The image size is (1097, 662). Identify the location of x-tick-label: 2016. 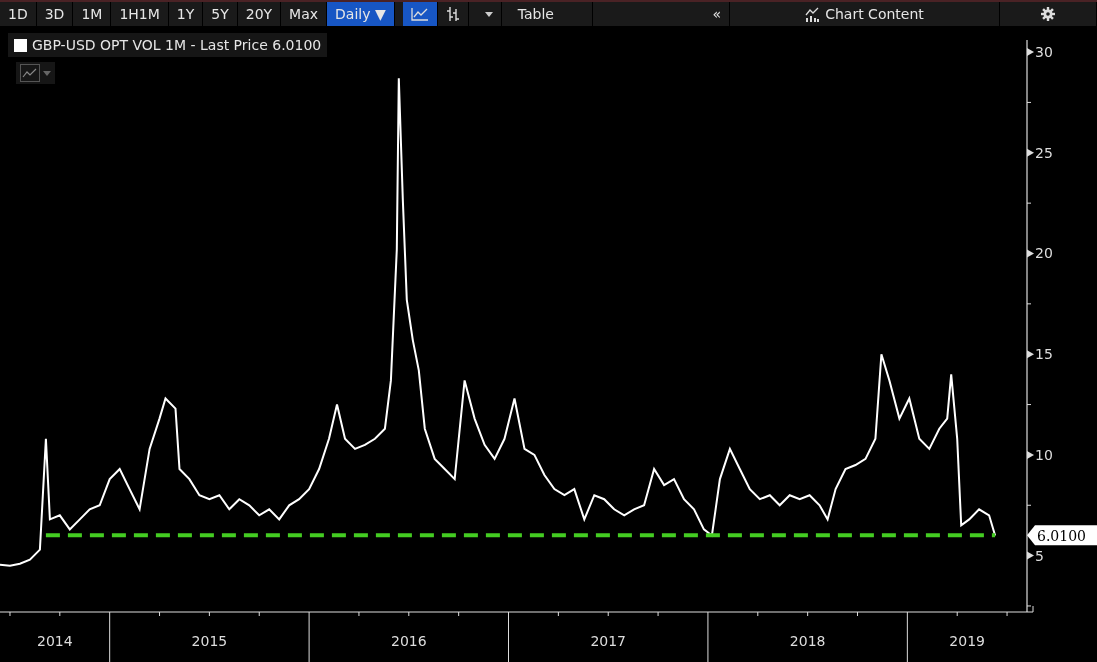
(409, 641).